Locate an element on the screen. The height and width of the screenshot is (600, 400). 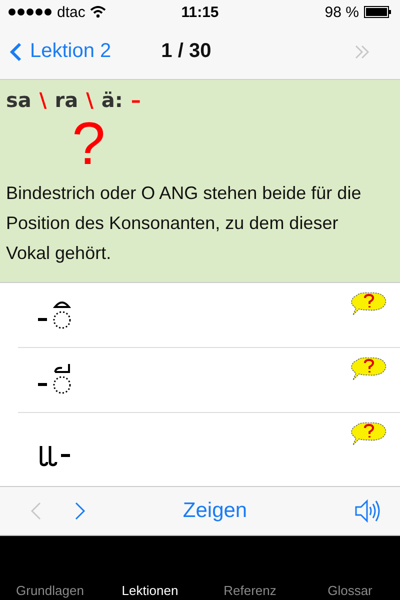
syllable-text: ä: is located at coordinates (112, 100).